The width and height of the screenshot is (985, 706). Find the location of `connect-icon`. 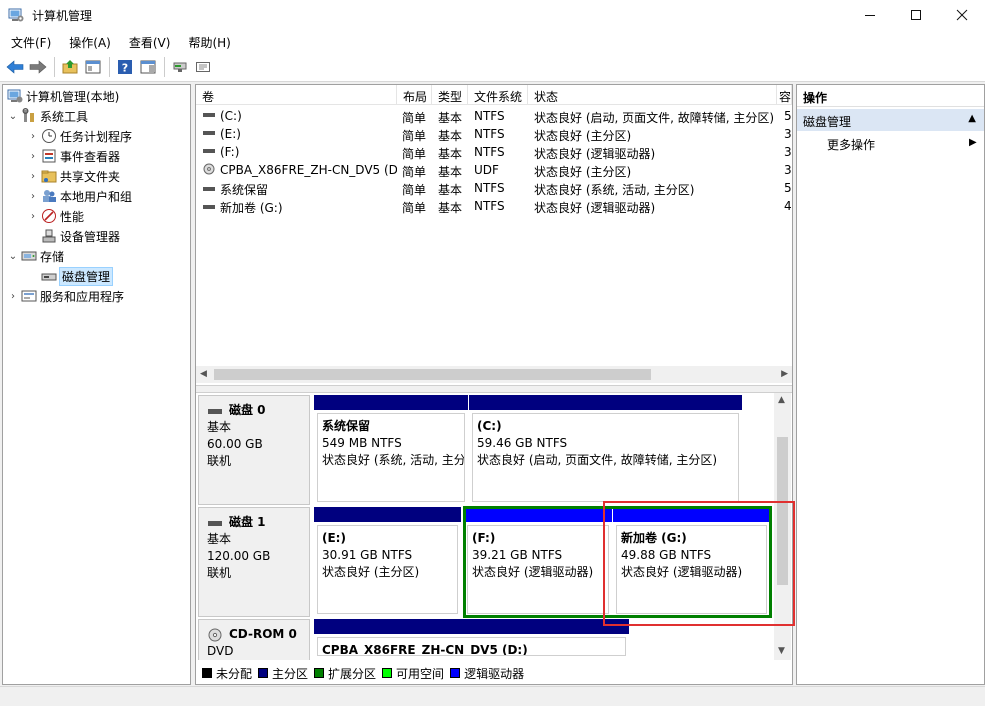

connect-icon is located at coordinates (180, 67).